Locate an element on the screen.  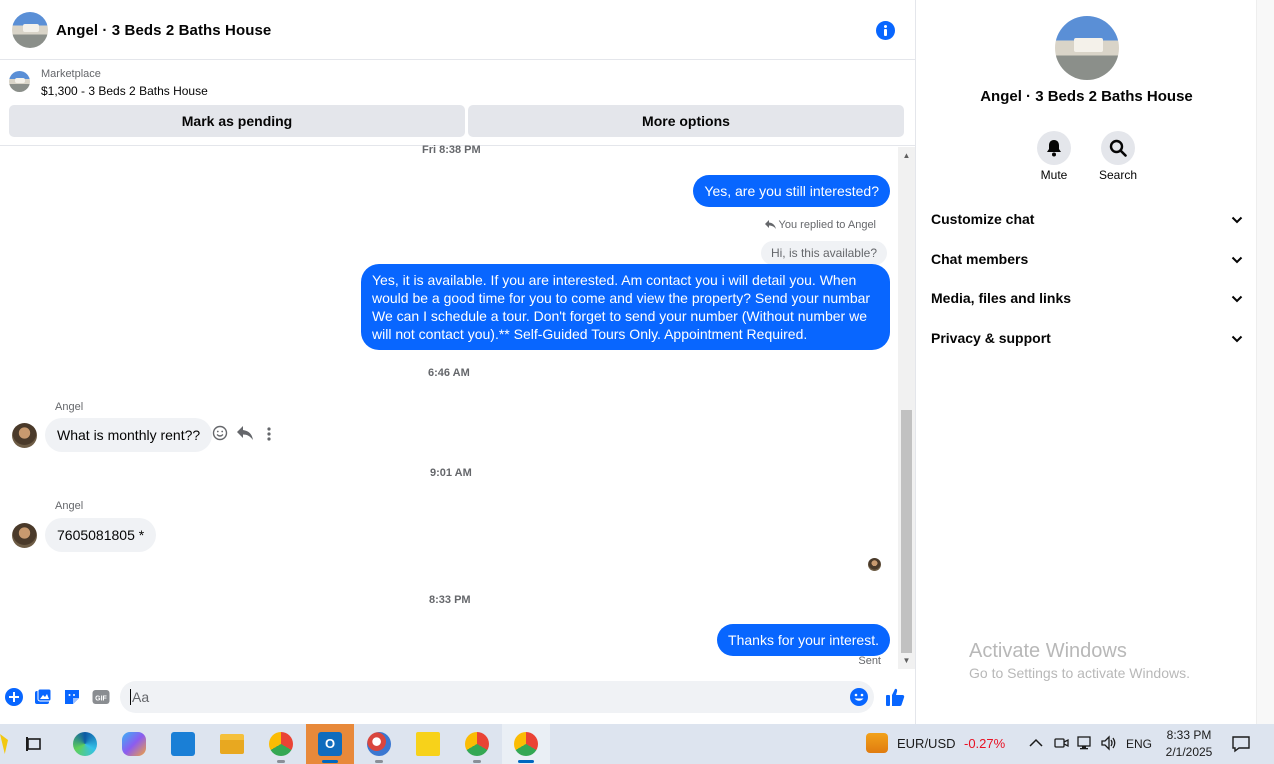
edge-icon is located at coordinates (85, 744).